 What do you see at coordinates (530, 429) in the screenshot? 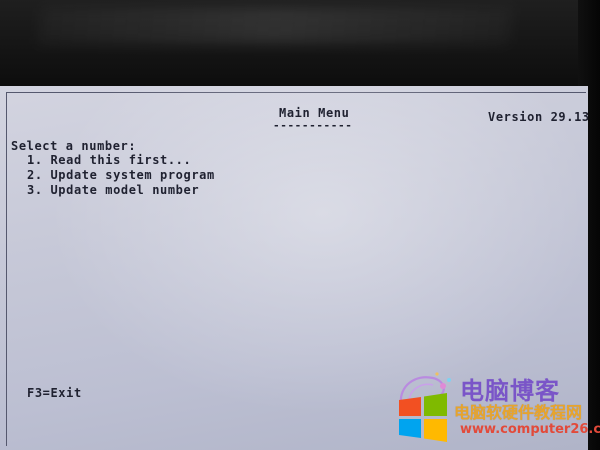
I see `watermark-url: www.computer26.com` at bounding box center [530, 429].